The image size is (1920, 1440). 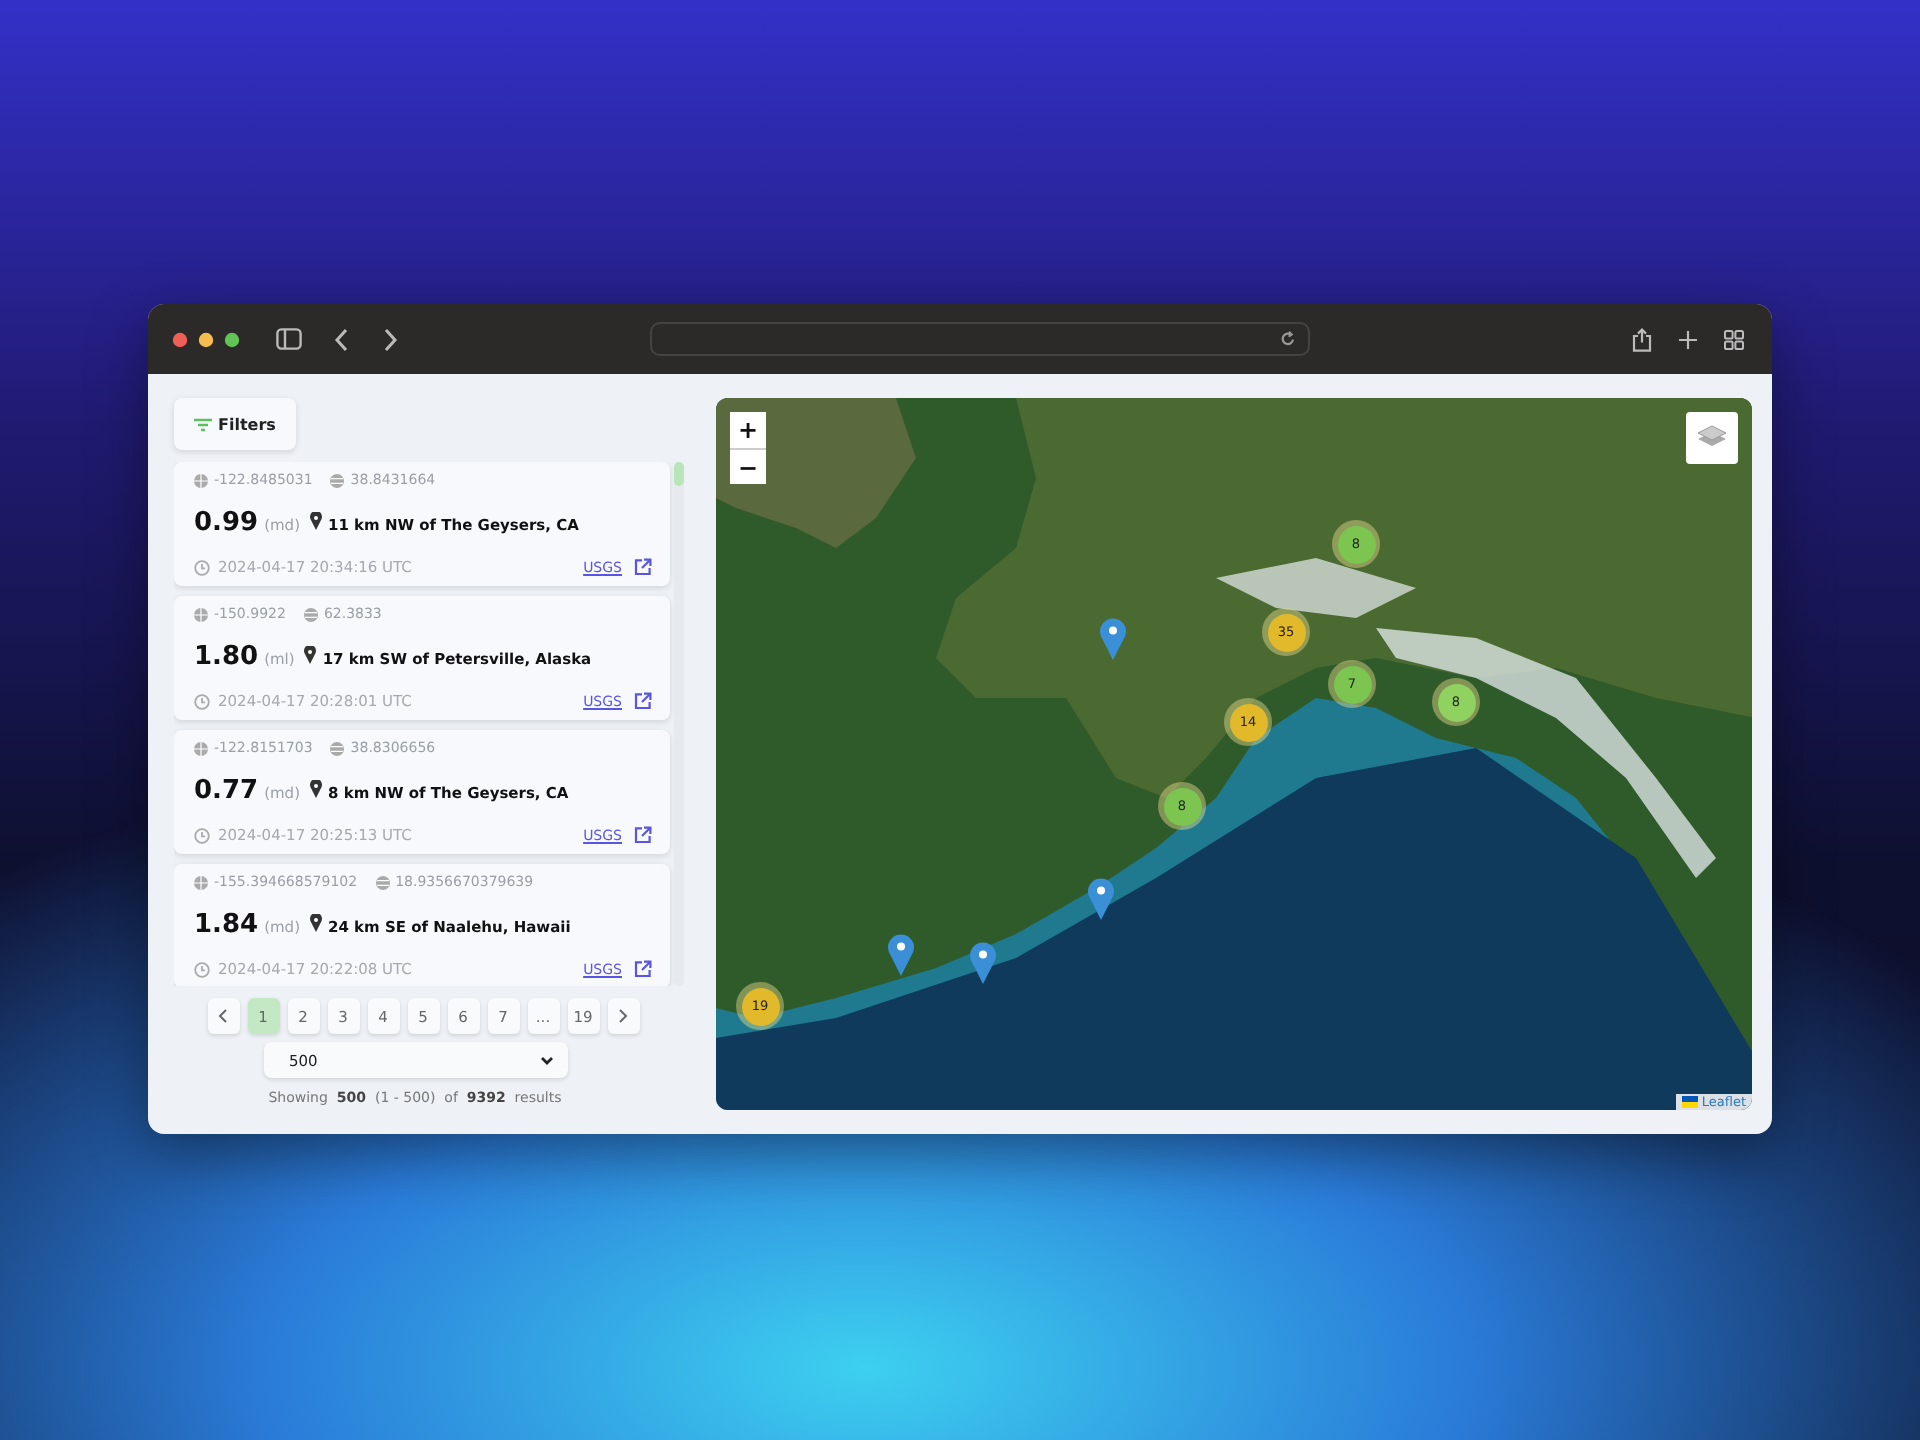 What do you see at coordinates (208, 339) in the screenshot?
I see `window-controls-icon` at bounding box center [208, 339].